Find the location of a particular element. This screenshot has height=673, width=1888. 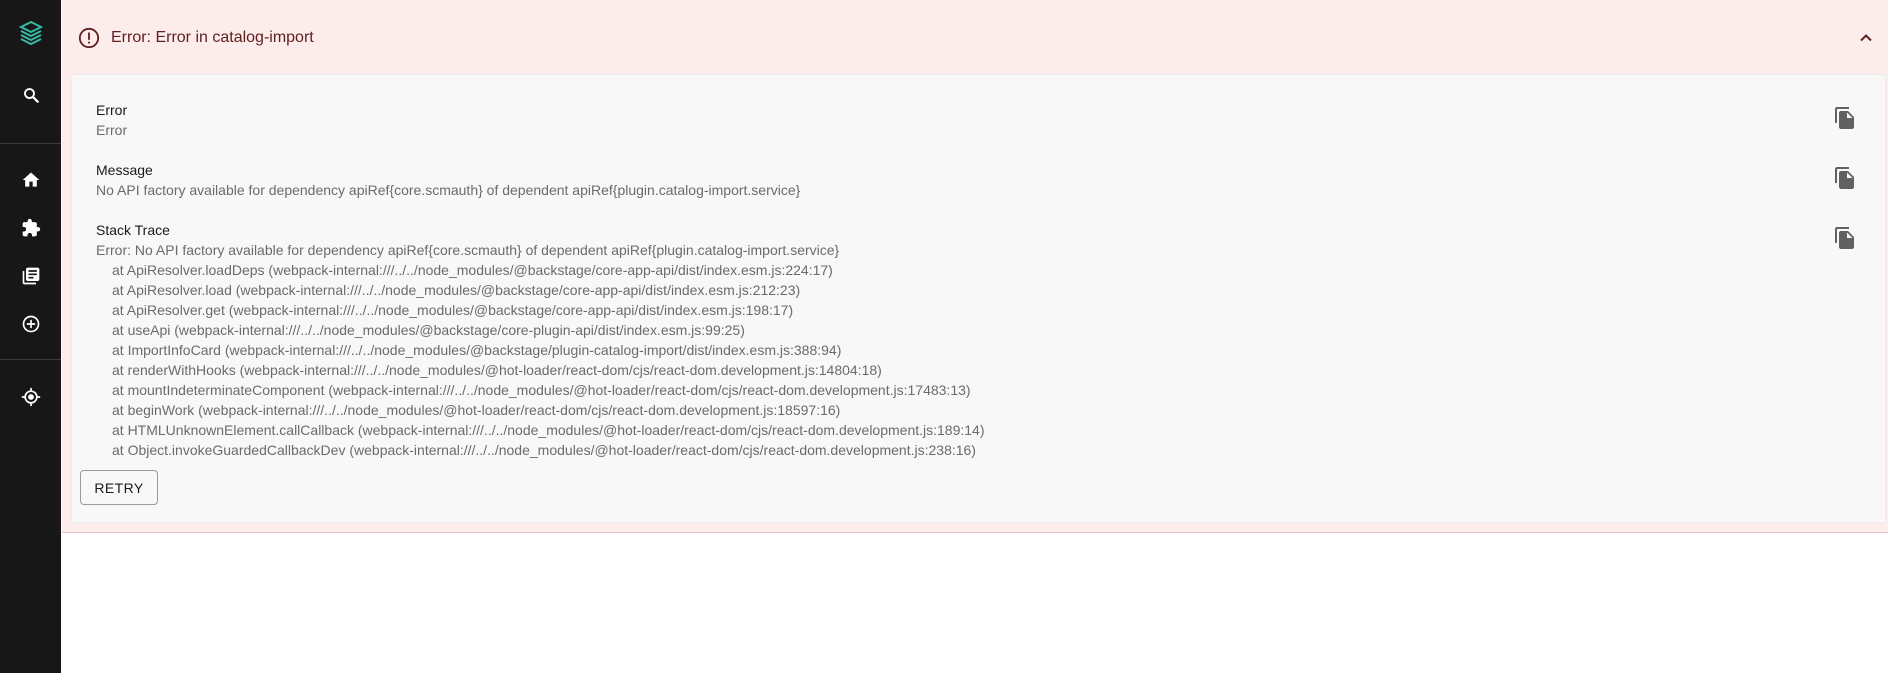

chevron-up-icon is located at coordinates (1866, 38).